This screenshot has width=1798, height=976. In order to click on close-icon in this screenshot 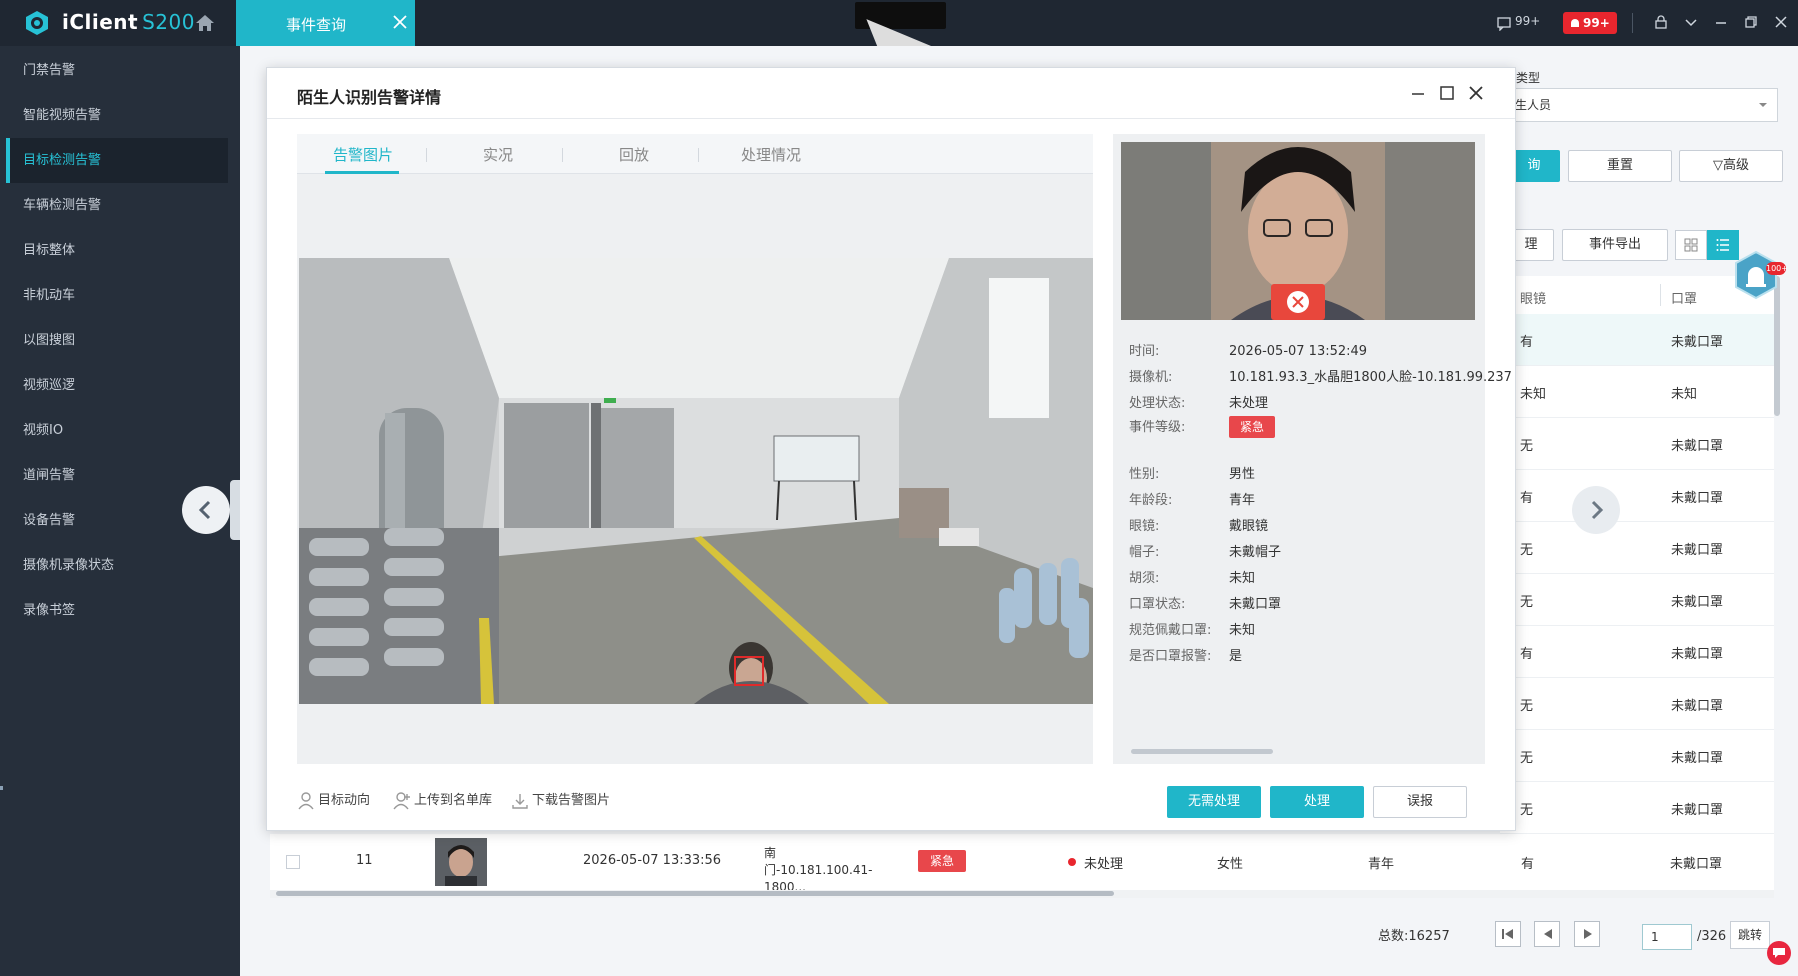, I will do `click(1476, 93)`.